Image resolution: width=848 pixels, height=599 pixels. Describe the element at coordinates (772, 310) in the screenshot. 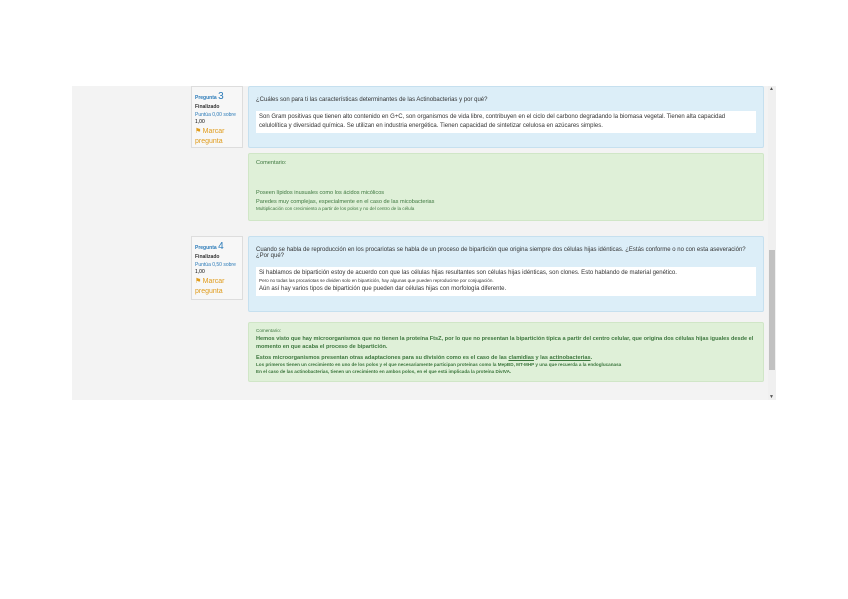

I see `scrollbar-thumb` at that location.